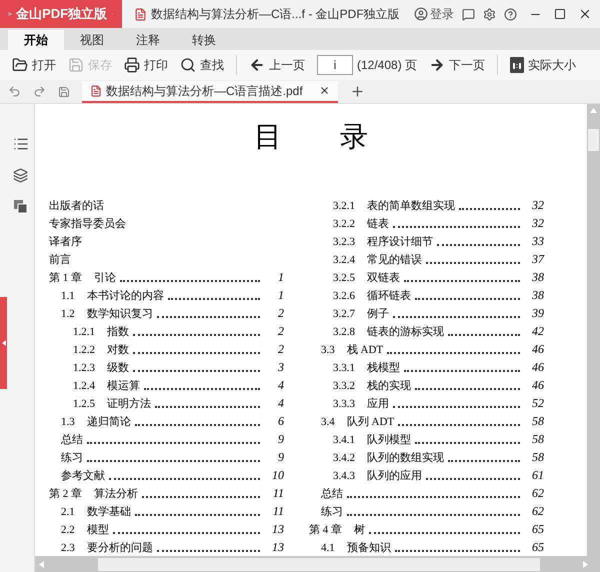  What do you see at coordinates (328, 350) in the screenshot?
I see `toc-number: 3.3` at bounding box center [328, 350].